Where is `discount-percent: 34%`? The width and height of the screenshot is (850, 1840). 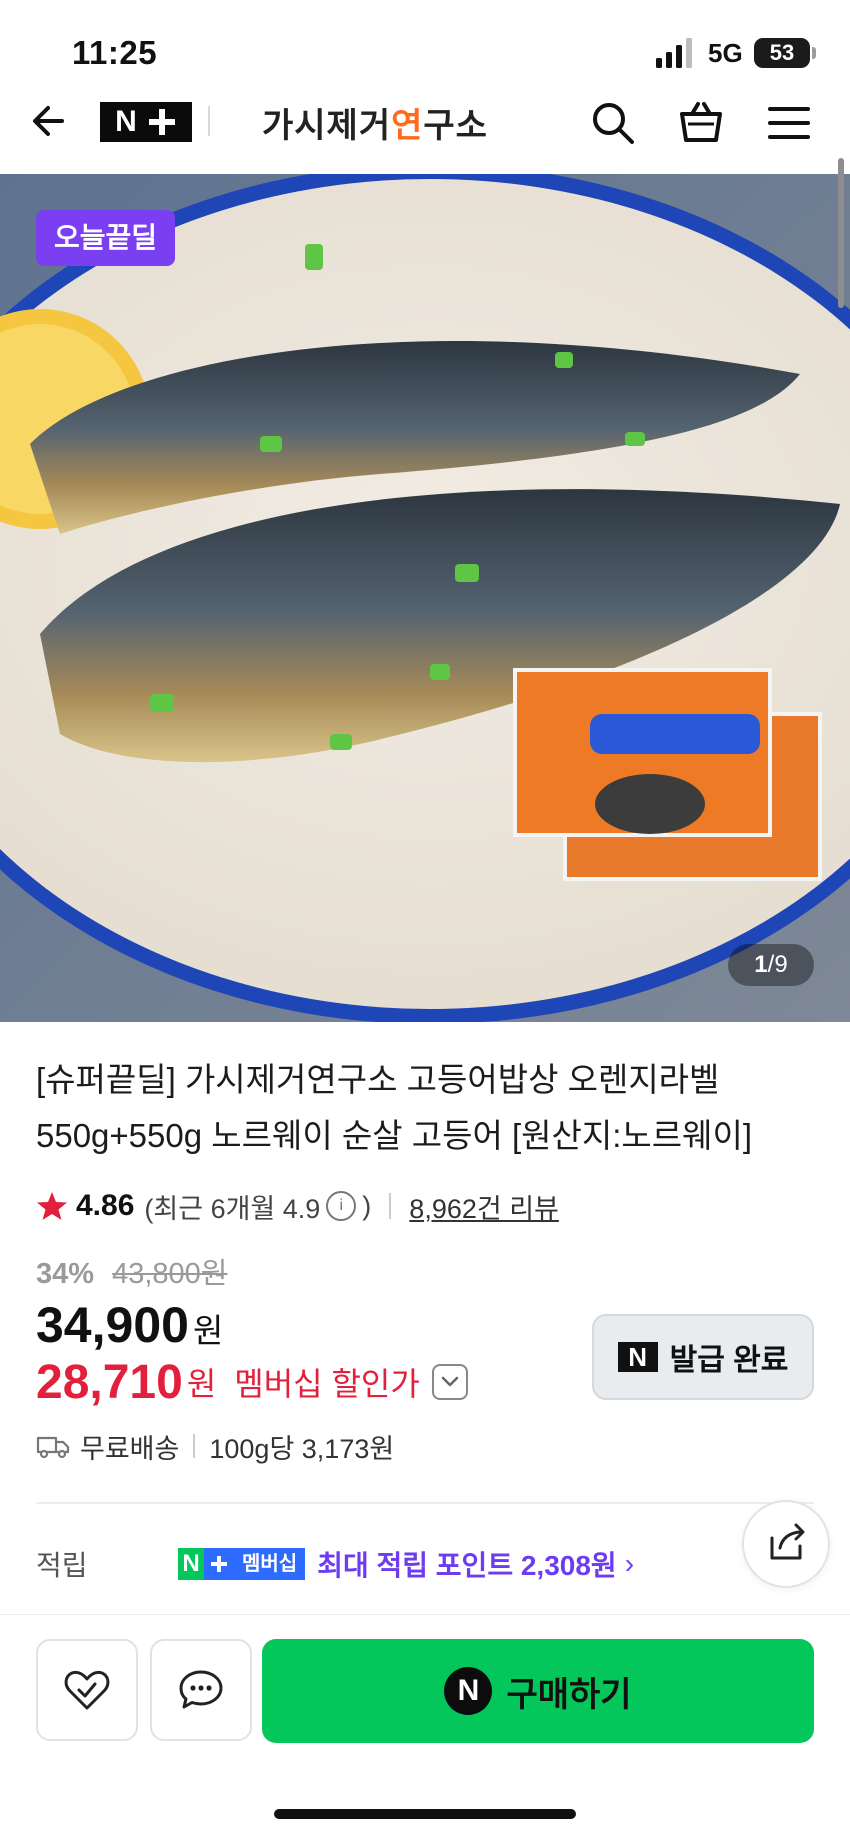 discount-percent: 34% is located at coordinates (65, 1274).